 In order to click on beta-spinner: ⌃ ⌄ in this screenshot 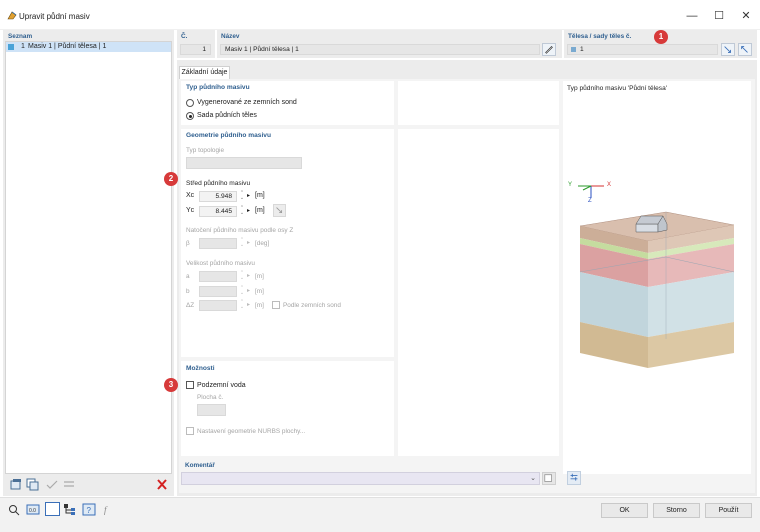, I will do `click(242, 243)`.